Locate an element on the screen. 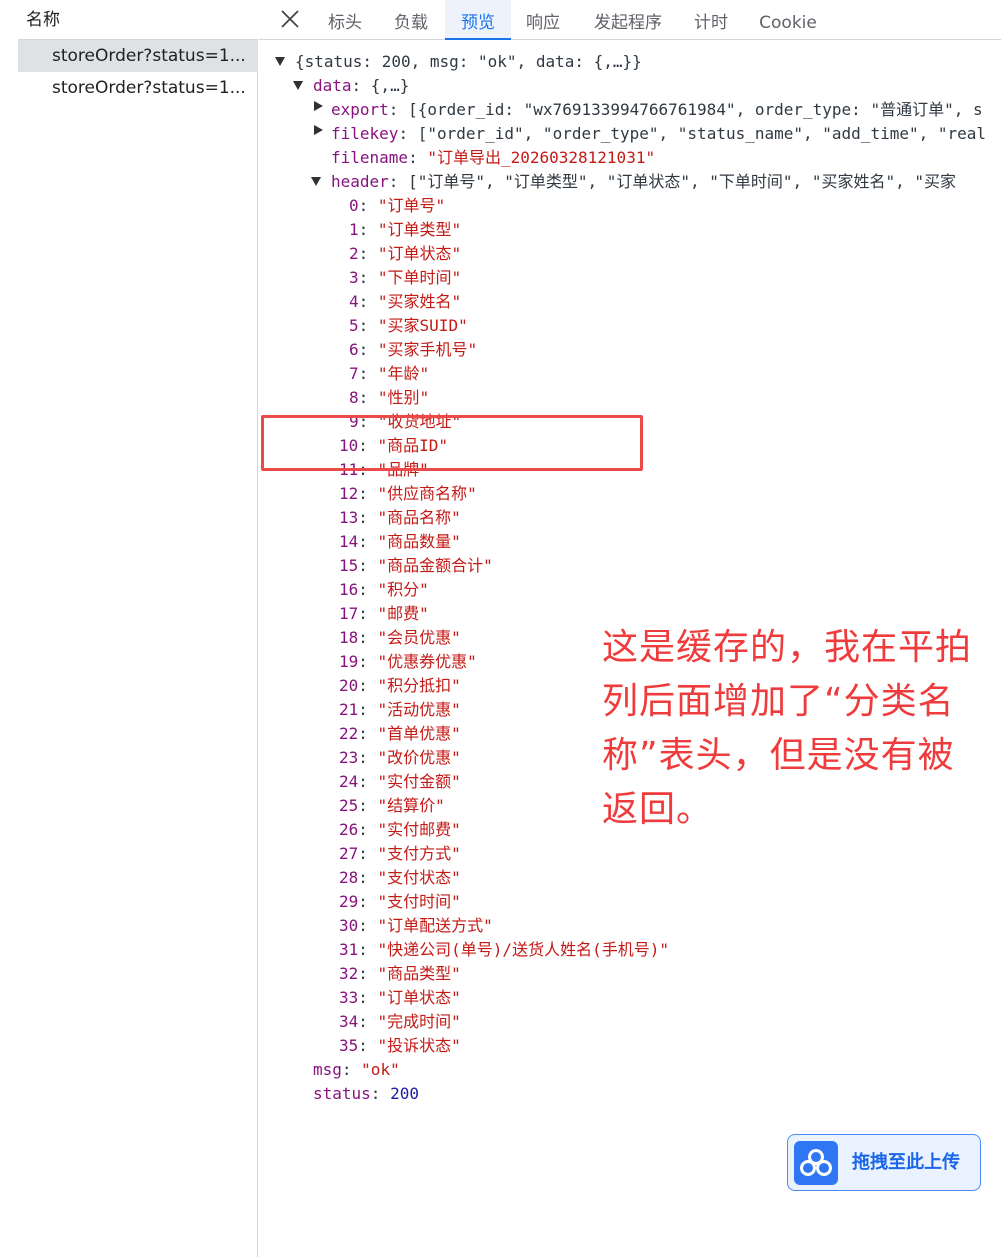  header-item-value: "优惠券优惠" is located at coordinates (427, 661).